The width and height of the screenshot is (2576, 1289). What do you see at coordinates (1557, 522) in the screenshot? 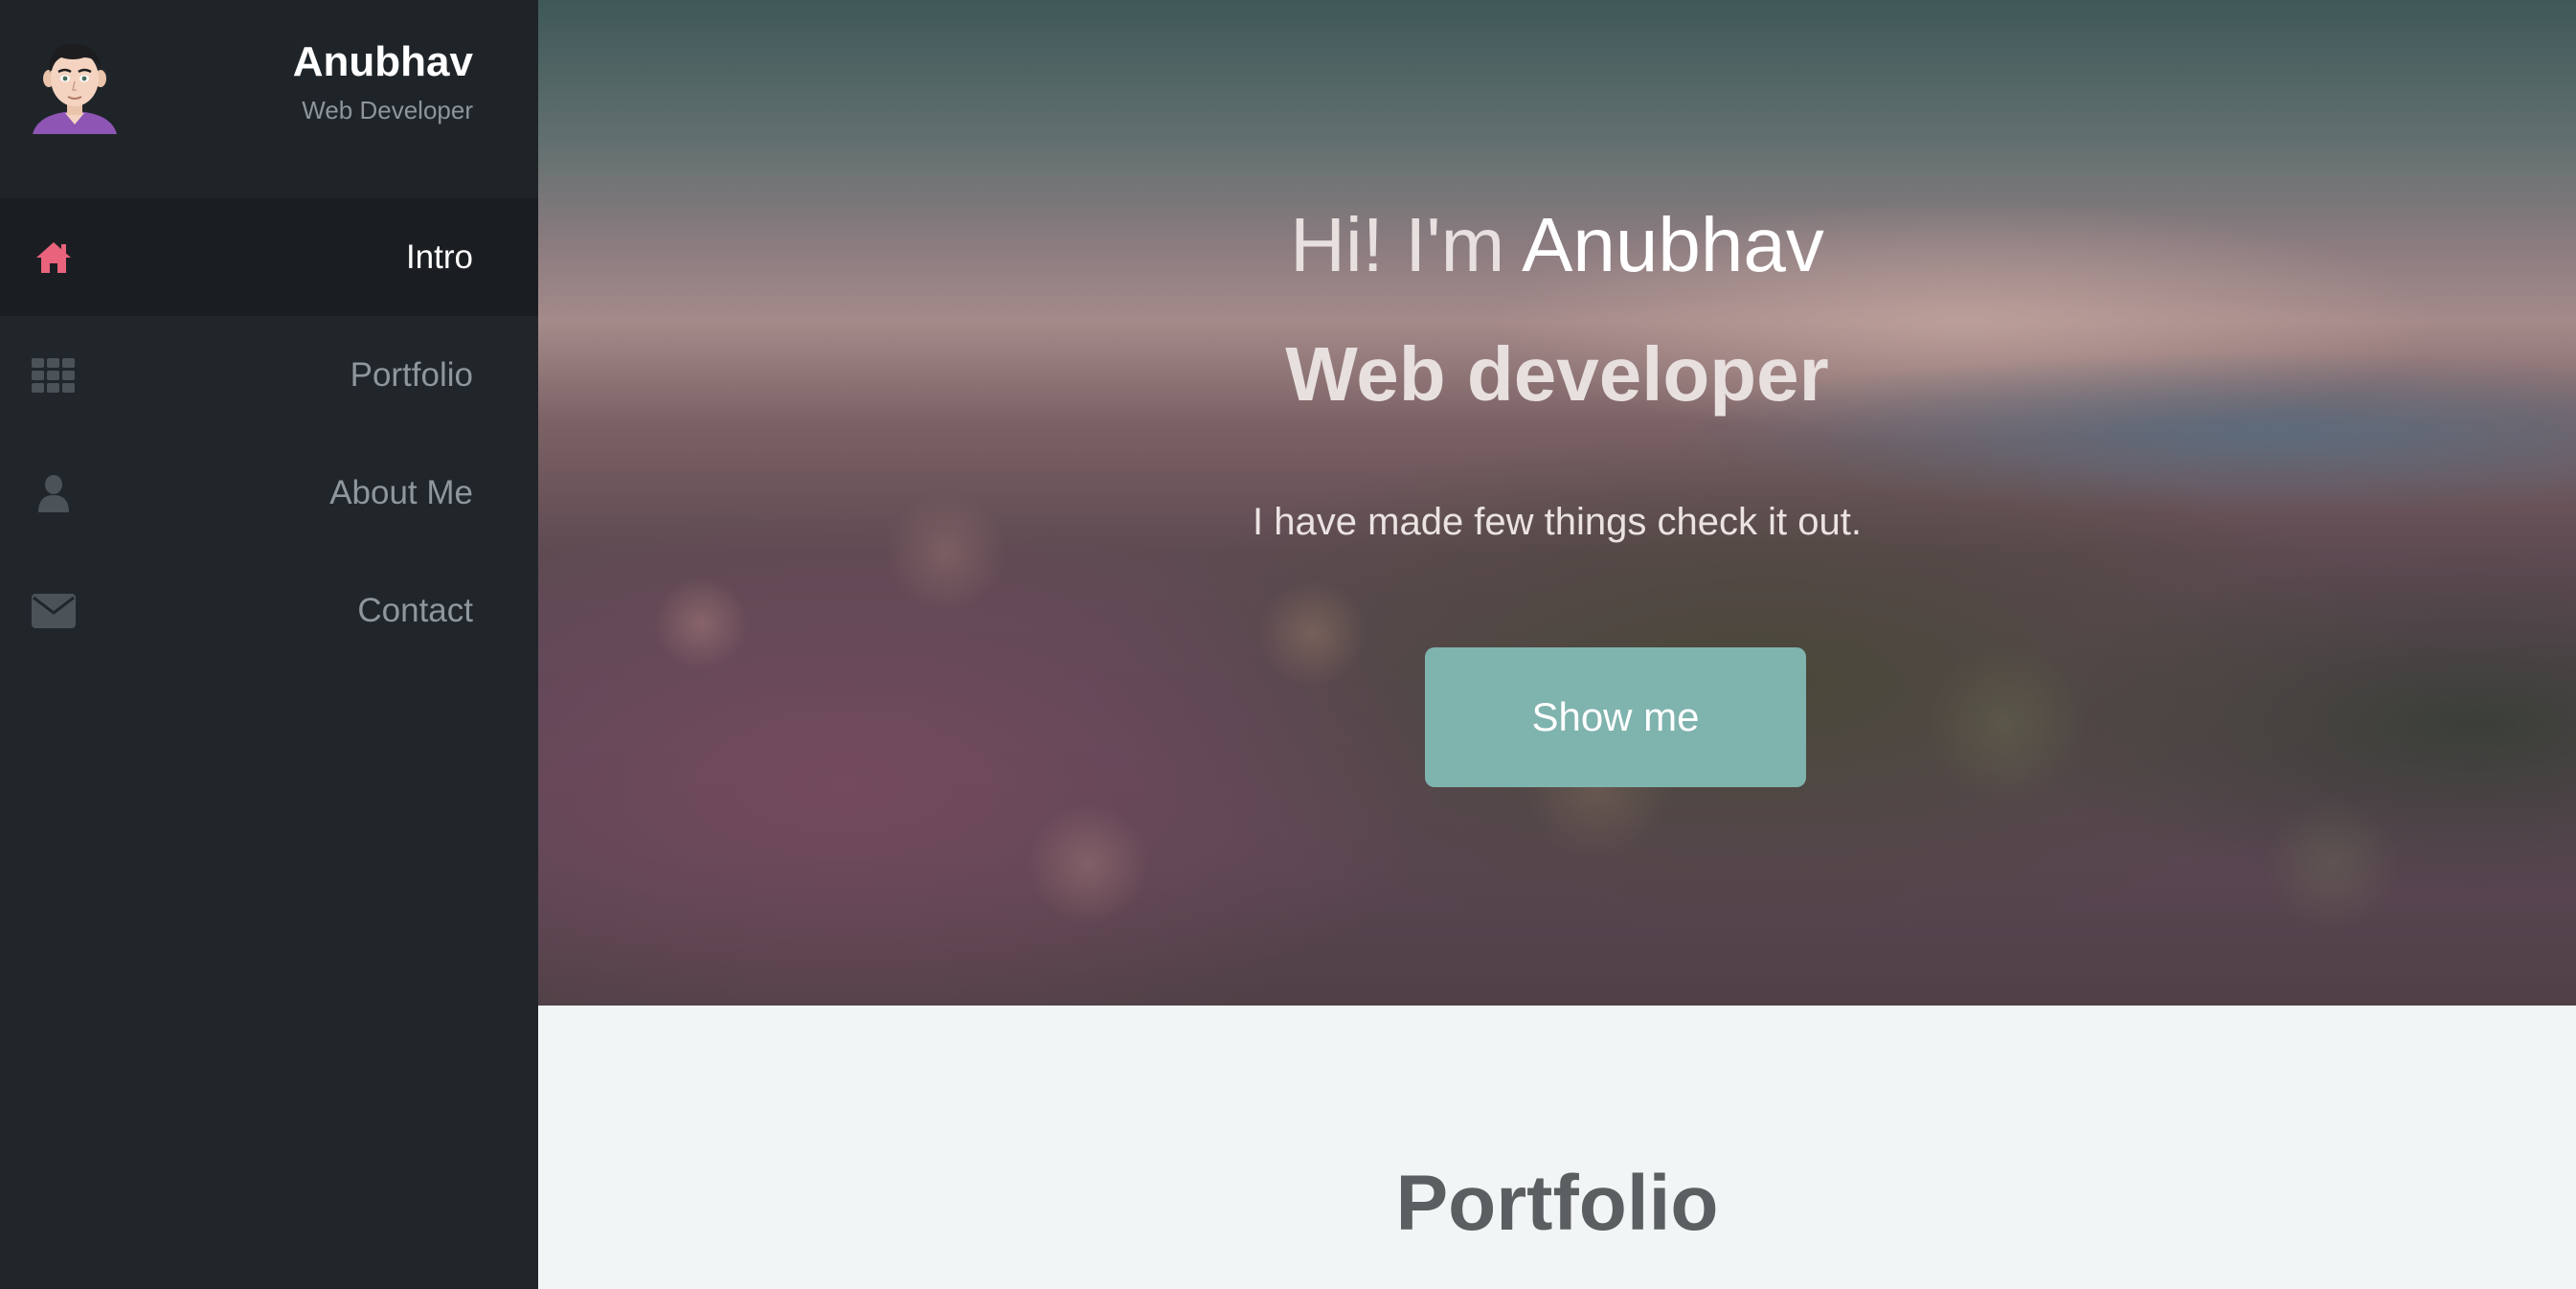
I see `hero-tagline: I have made few things check it out.` at bounding box center [1557, 522].